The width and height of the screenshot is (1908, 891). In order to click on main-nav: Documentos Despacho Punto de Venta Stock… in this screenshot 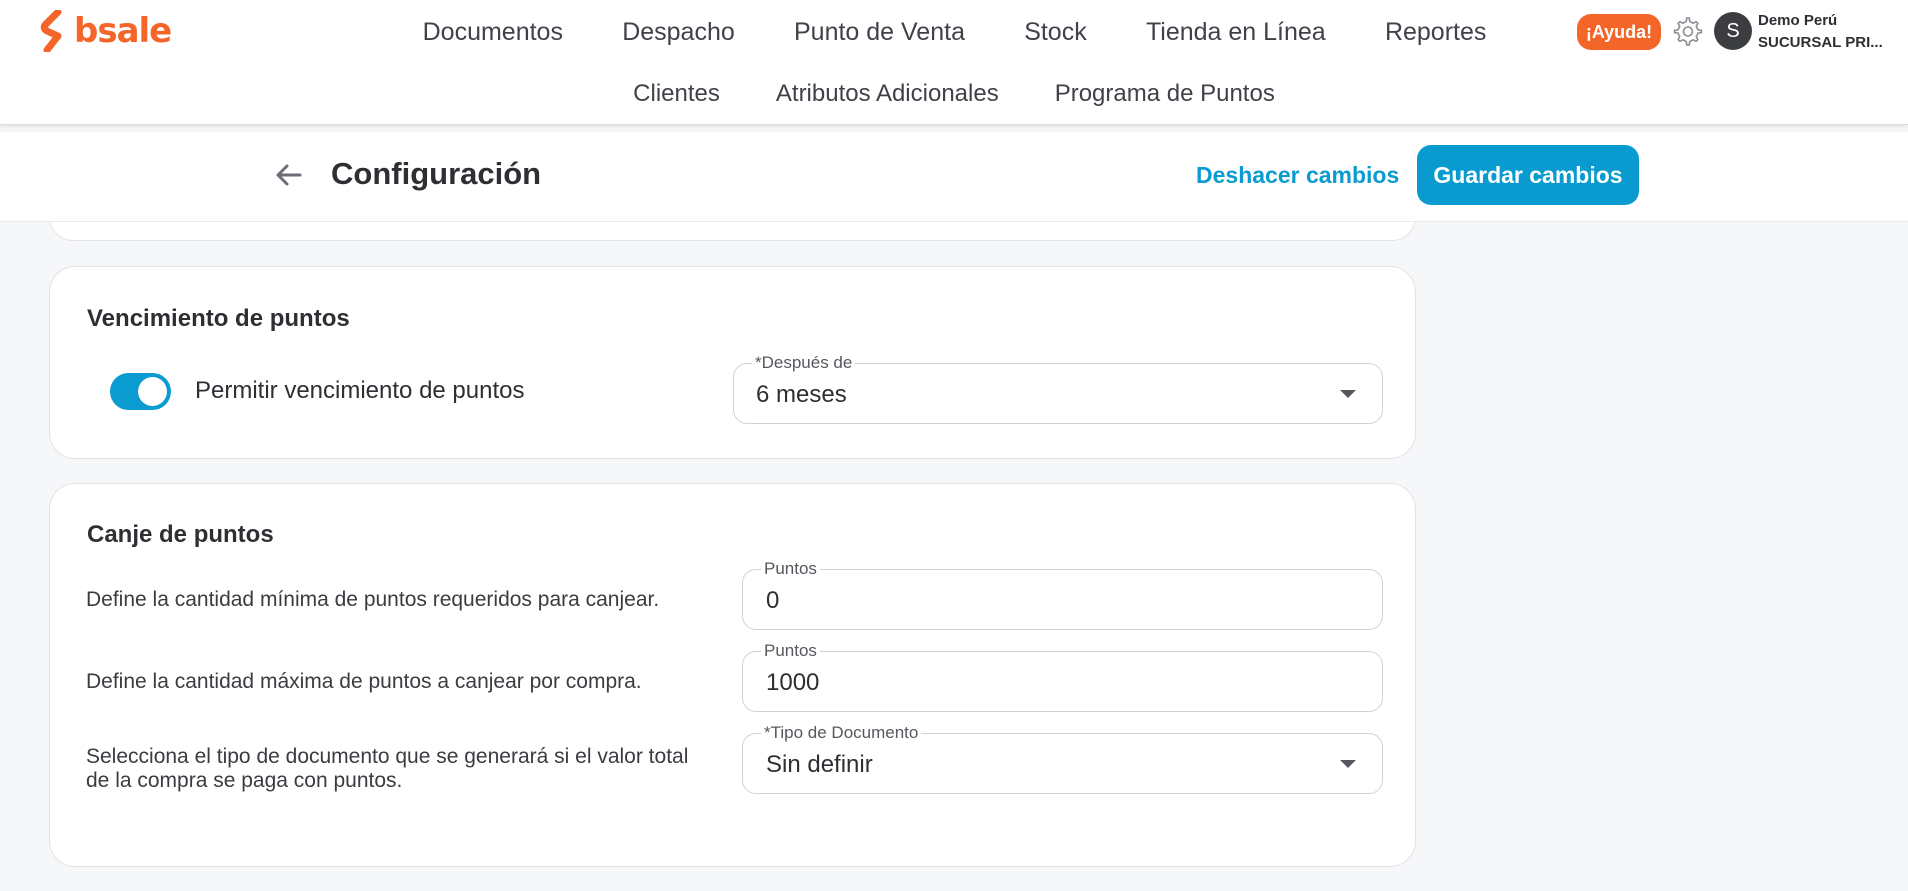, I will do `click(954, 33)`.